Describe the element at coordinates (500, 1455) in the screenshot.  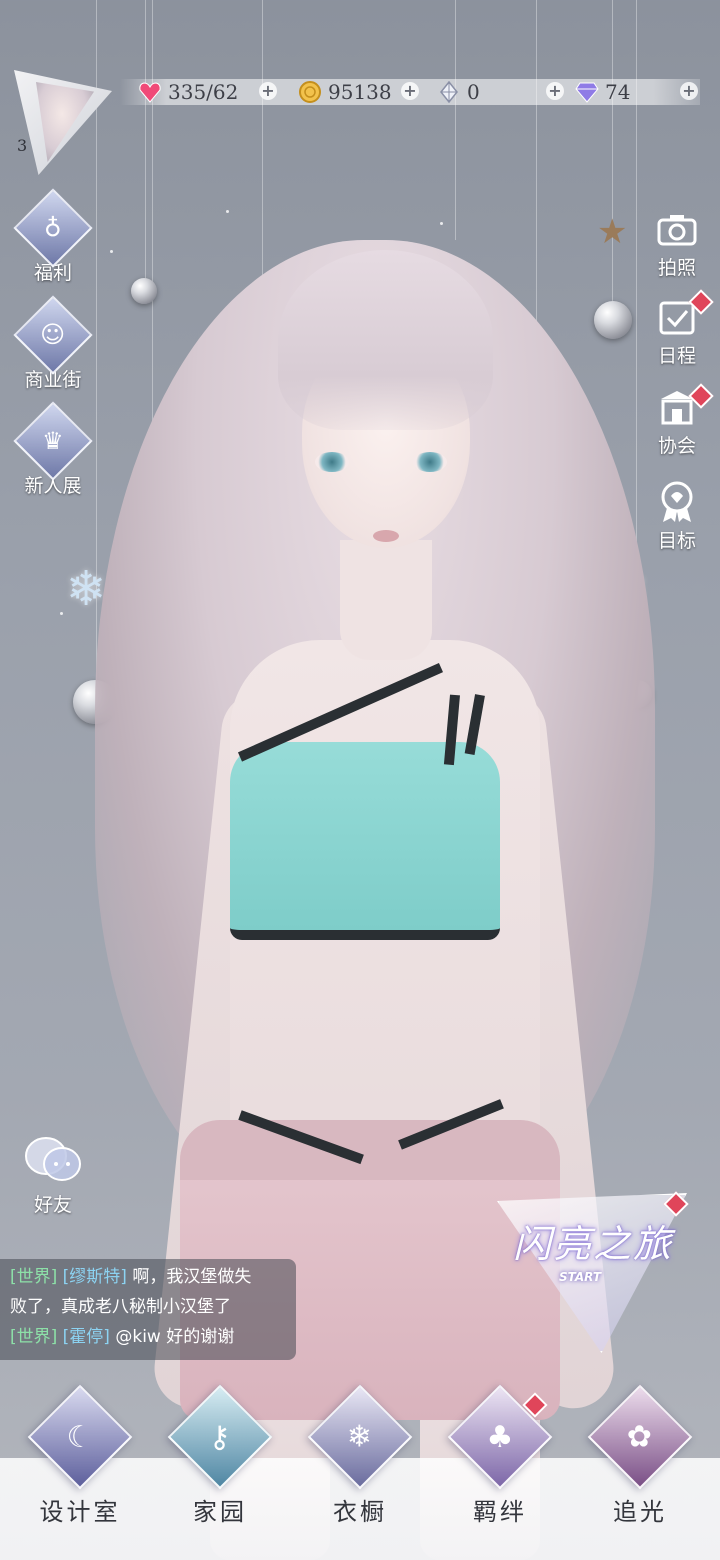
I see `nav-bond: ♣ 羁绊` at that location.